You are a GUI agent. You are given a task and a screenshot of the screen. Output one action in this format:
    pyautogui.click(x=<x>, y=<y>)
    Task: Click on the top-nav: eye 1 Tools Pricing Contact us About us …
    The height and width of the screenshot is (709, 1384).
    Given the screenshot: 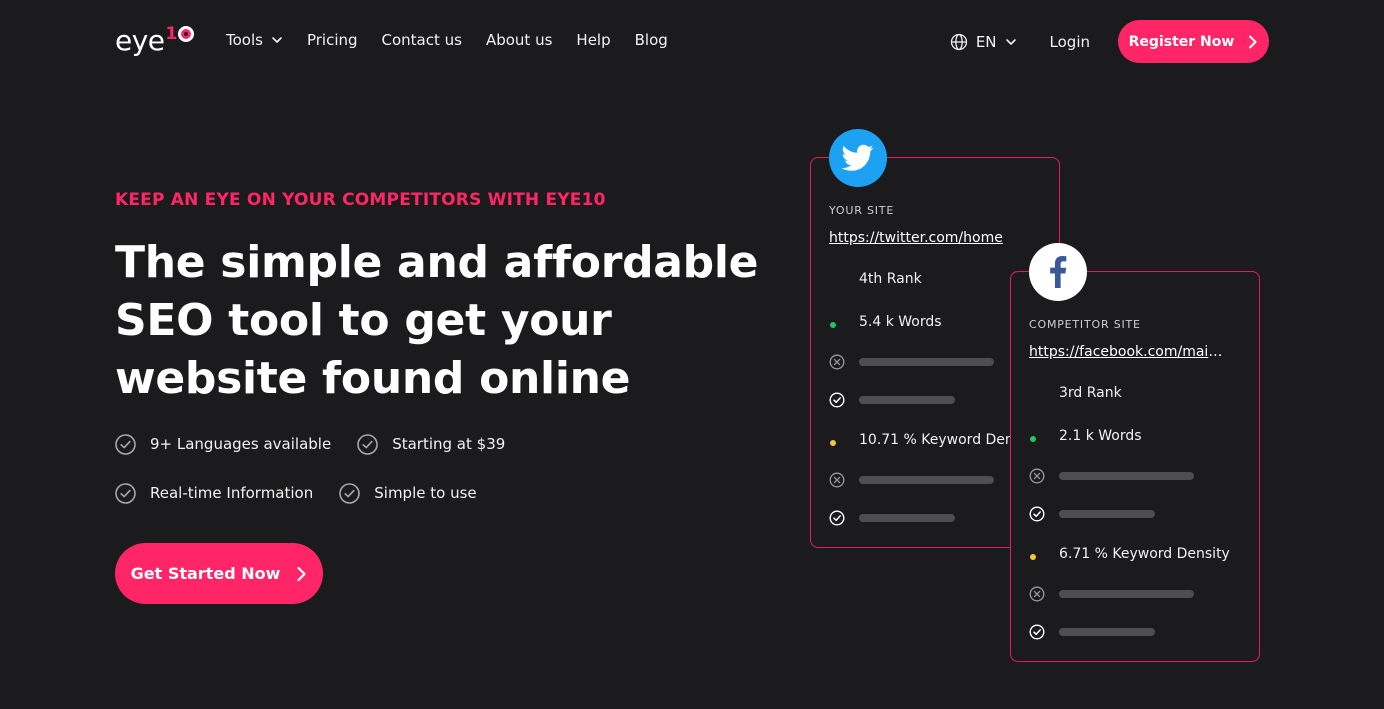 What is the action you would take?
    pyautogui.click(x=692, y=41)
    